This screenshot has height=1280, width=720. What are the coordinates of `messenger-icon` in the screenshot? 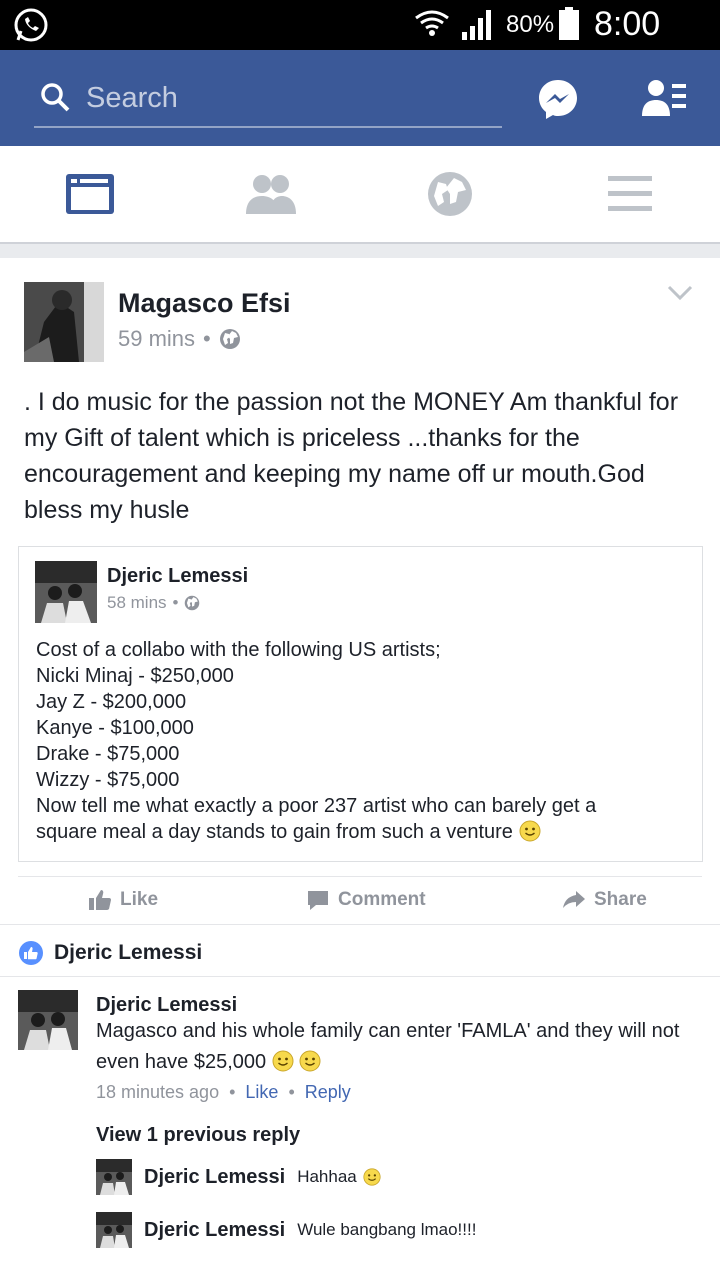 It's located at (558, 99).